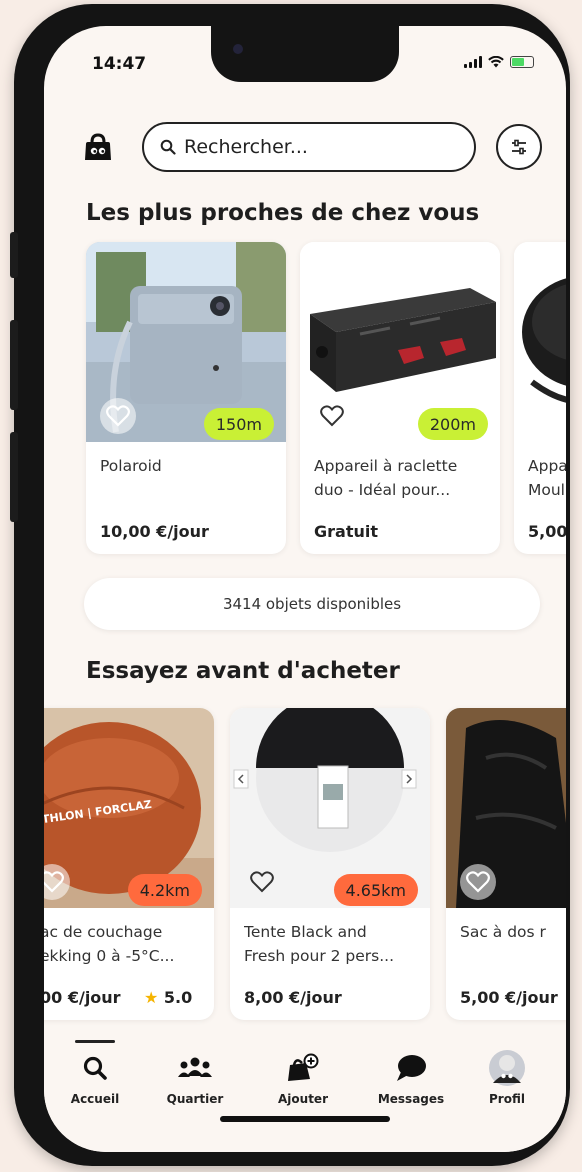 The width and height of the screenshot is (582, 1172). What do you see at coordinates (186, 398) in the screenshot?
I see `item-card-polaroid: 150m Polaroid 10,00 €/jour` at bounding box center [186, 398].